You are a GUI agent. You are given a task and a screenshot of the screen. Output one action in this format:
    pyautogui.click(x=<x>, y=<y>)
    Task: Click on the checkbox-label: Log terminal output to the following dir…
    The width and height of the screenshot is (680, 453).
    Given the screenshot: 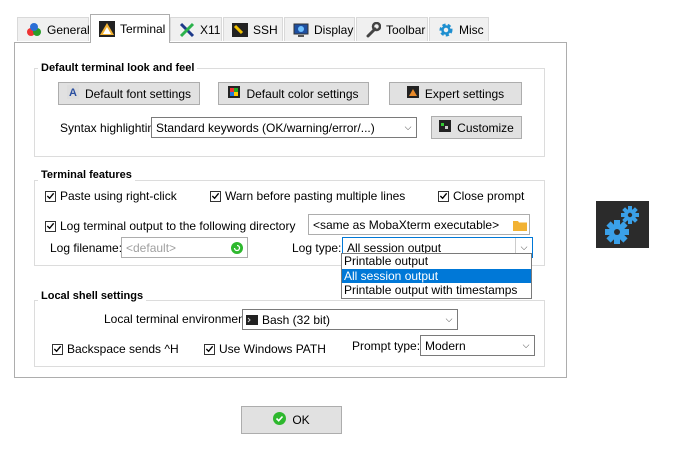 What is the action you would take?
    pyautogui.click(x=178, y=226)
    